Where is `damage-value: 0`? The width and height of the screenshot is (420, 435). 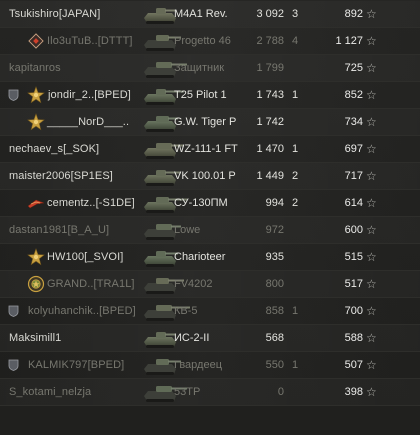
damage-value: 0 is located at coordinates (280, 392).